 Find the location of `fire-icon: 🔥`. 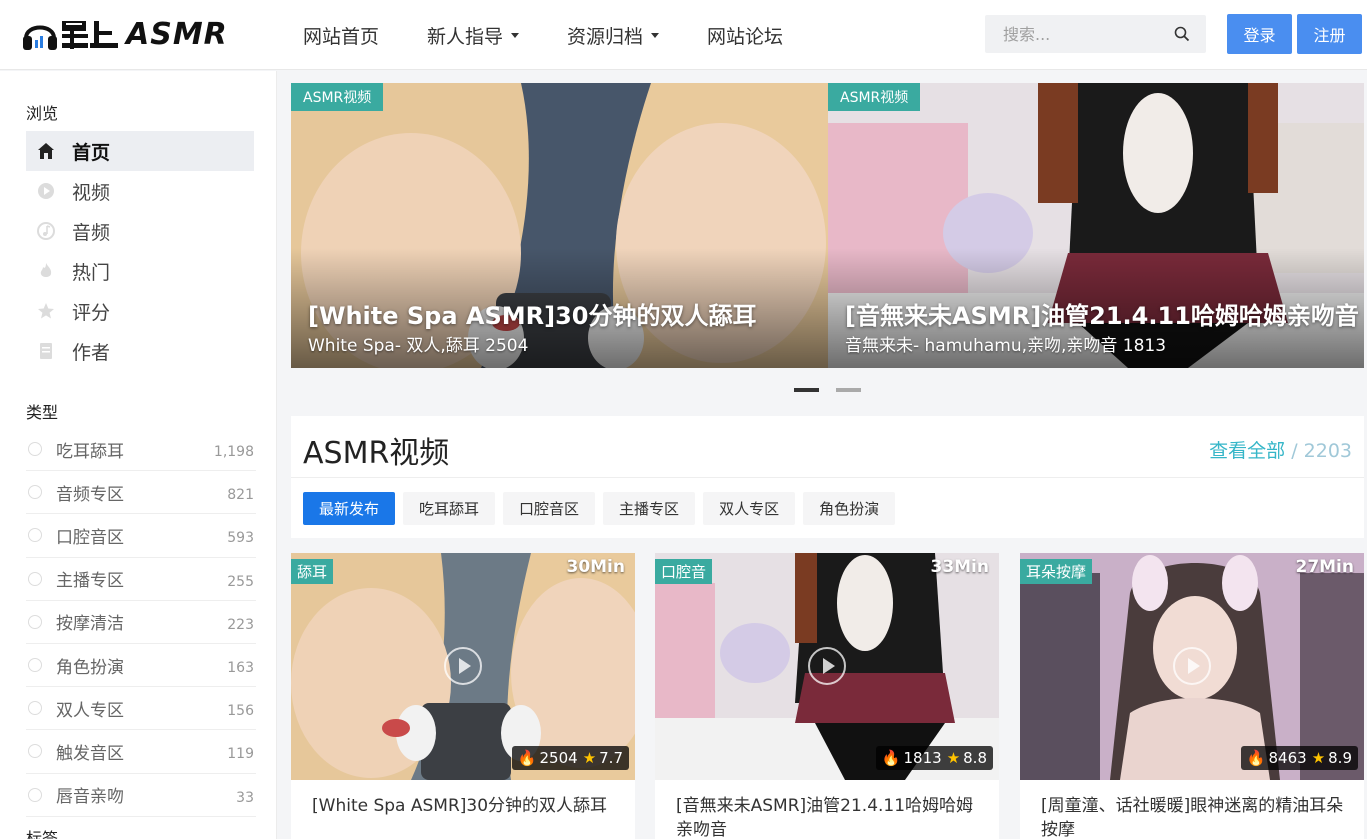

fire-icon: 🔥 is located at coordinates (527, 758).